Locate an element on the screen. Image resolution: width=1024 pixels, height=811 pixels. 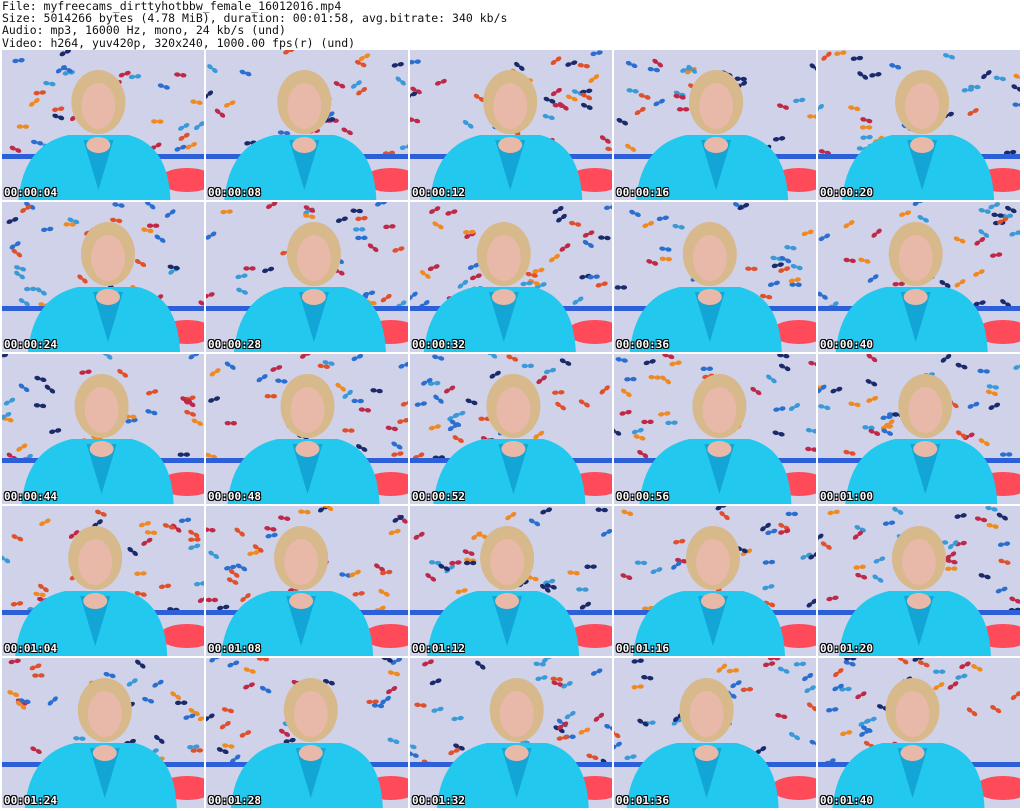
video-thumbnail: 00:01:08 is located at coordinates (307, 581).